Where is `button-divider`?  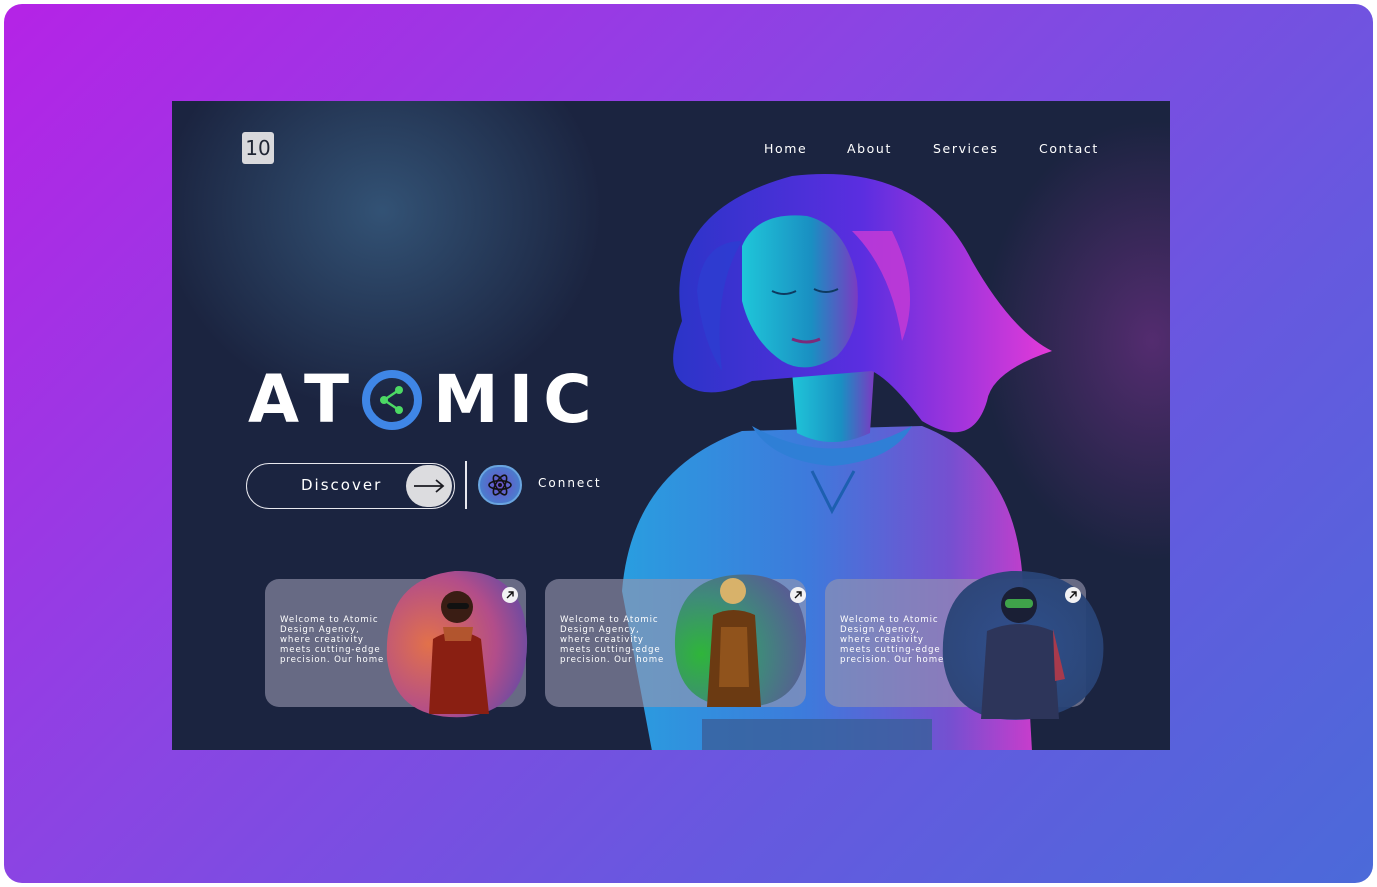
button-divider is located at coordinates (466, 485).